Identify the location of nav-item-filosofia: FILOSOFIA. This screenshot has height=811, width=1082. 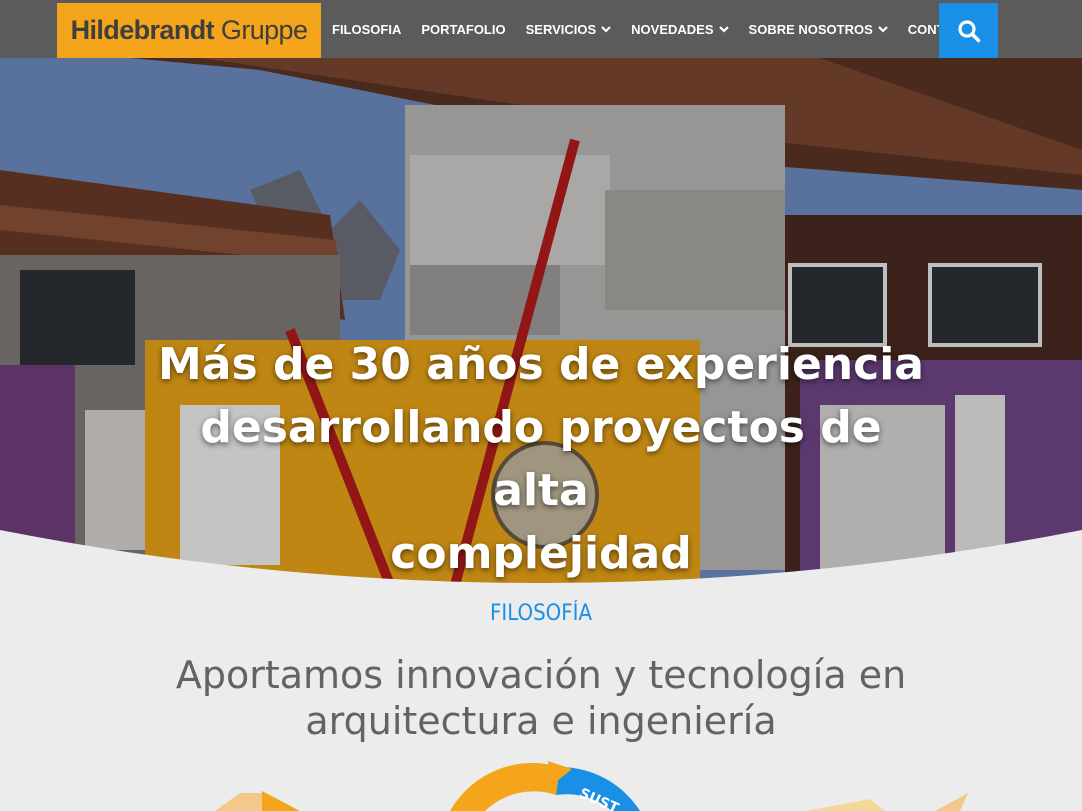
(366, 29).